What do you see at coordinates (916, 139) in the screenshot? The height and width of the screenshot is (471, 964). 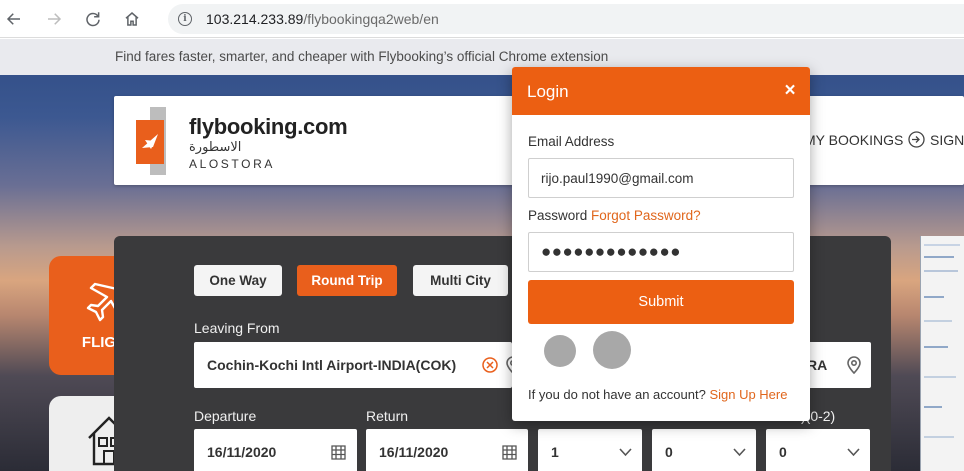 I see `sign-in-icon` at bounding box center [916, 139].